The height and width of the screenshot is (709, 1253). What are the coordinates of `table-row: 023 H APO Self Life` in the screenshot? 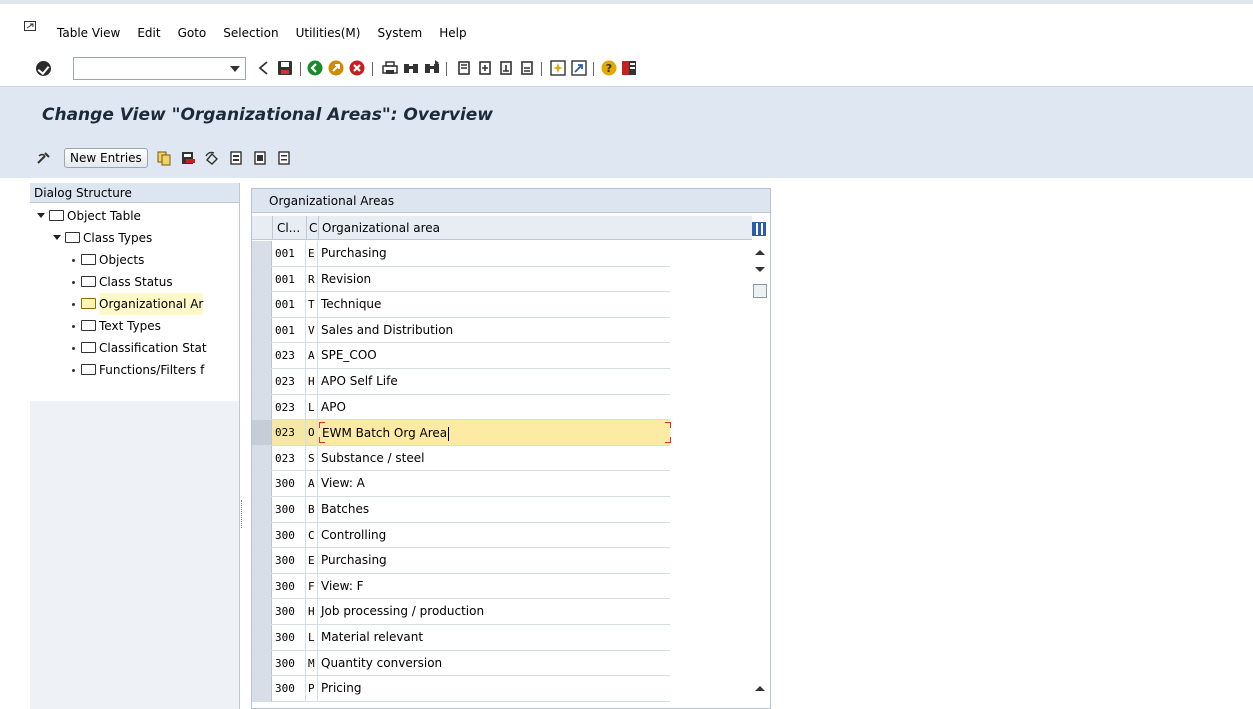 It's located at (461, 381).